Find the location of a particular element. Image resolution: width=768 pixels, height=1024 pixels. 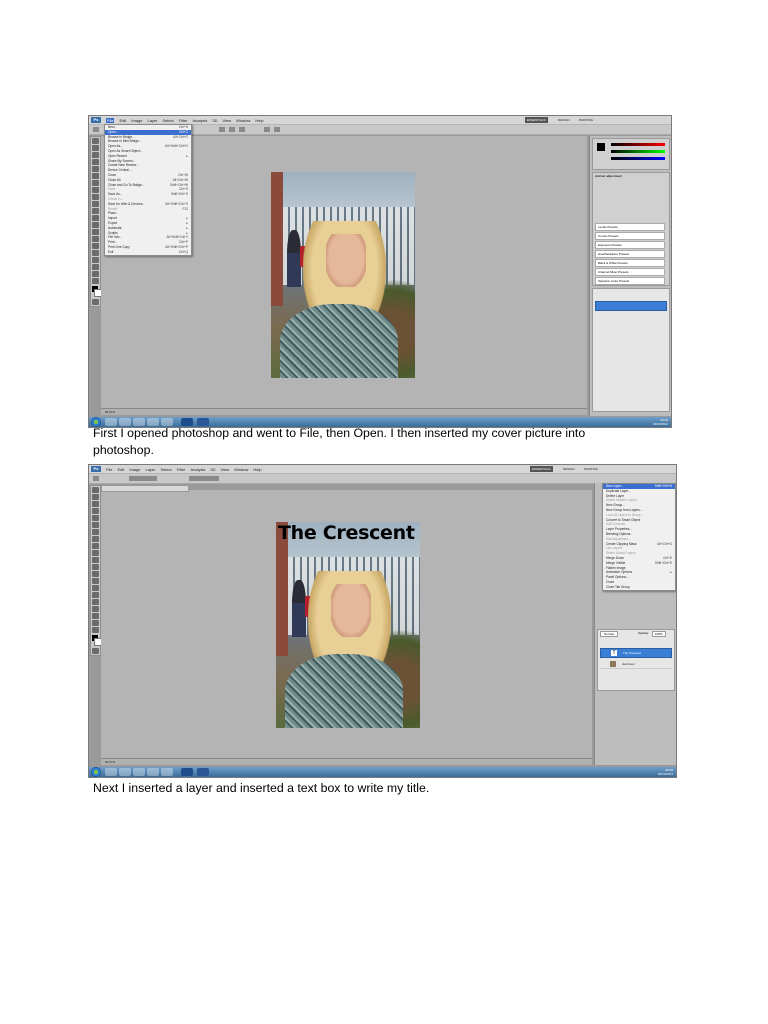

adjustment-preset-item: Levels Presets is located at coordinates (630, 227).